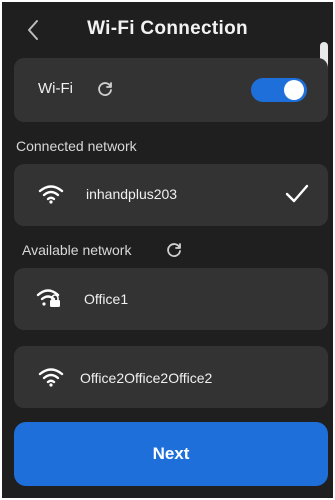  What do you see at coordinates (55, 88) in the screenshot?
I see `wifi-label: Wi-Fi` at bounding box center [55, 88].